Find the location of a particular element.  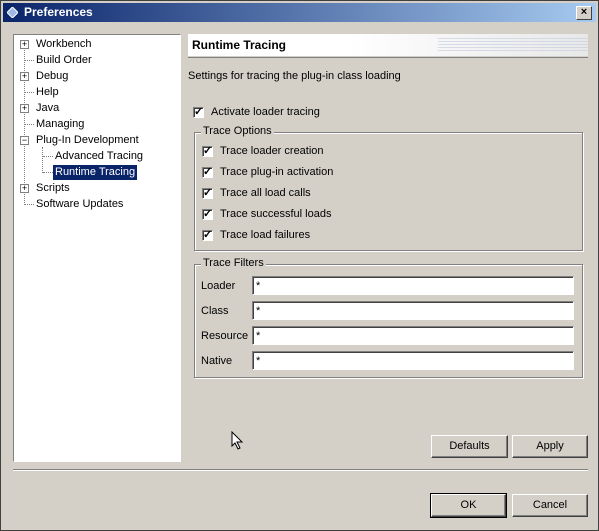

tree-item-label: Build Order is located at coordinates (64, 60).